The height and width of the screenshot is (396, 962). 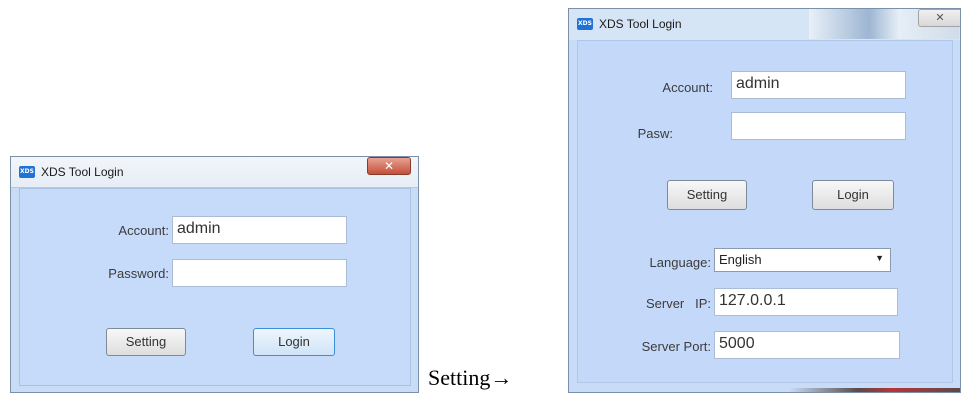 What do you see at coordinates (807, 345) in the screenshot?
I see `server-port-input: 5000` at bounding box center [807, 345].